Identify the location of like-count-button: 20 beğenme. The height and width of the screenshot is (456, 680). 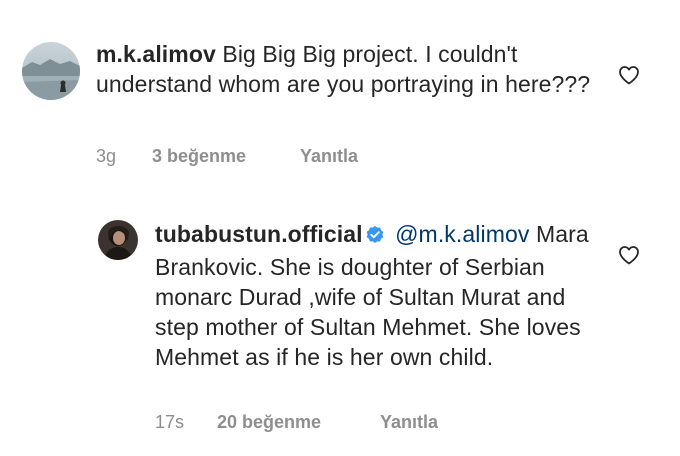
(269, 422).